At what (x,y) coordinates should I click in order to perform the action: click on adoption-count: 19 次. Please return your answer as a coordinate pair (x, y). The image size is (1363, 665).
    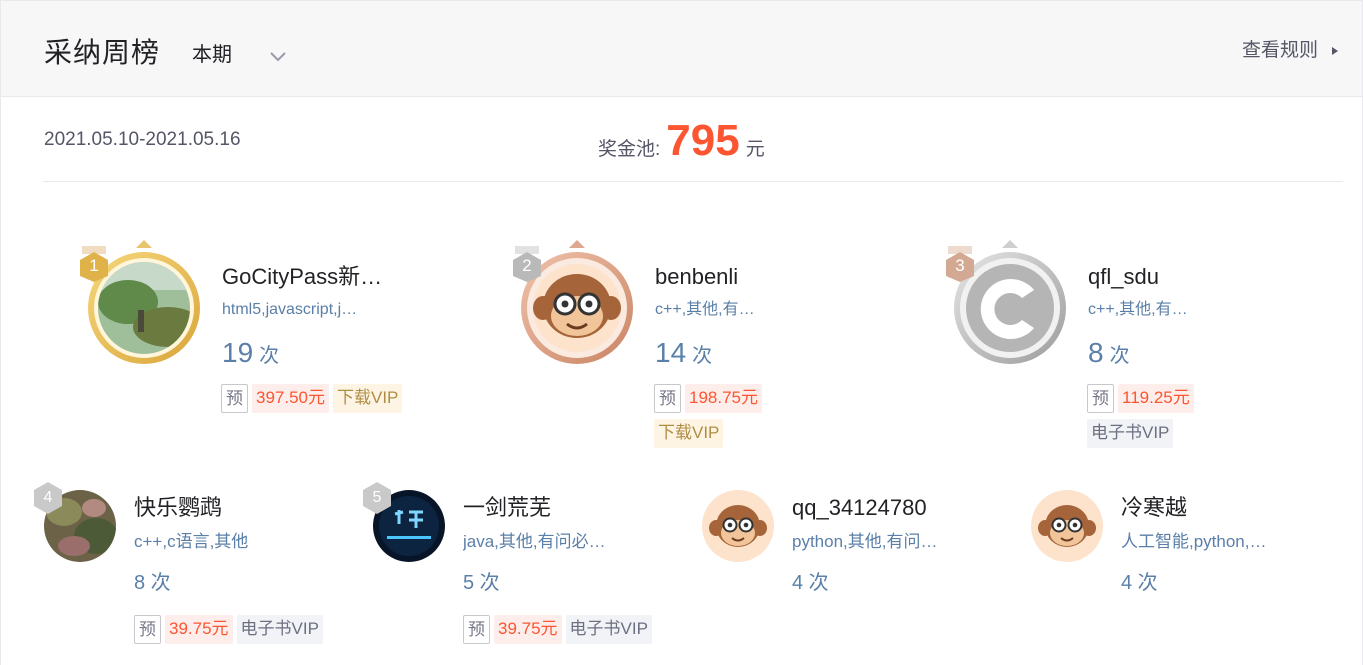
    Looking at the image, I should click on (250, 355).